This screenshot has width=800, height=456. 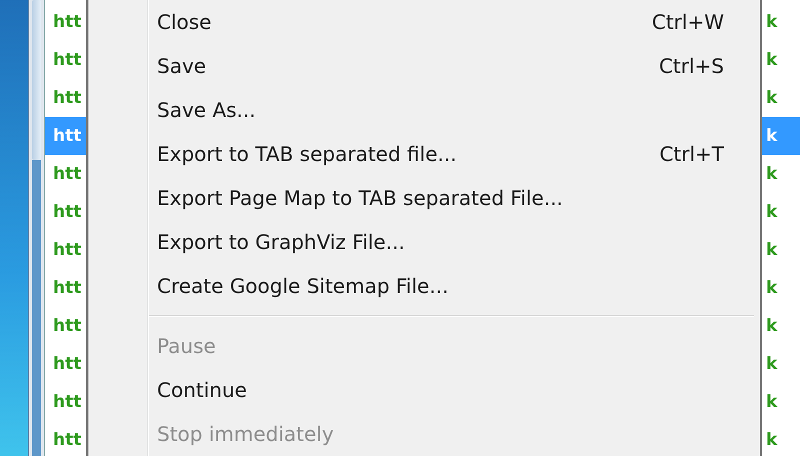 I want to click on menu-item: Save Ctrl+S, so click(x=424, y=66).